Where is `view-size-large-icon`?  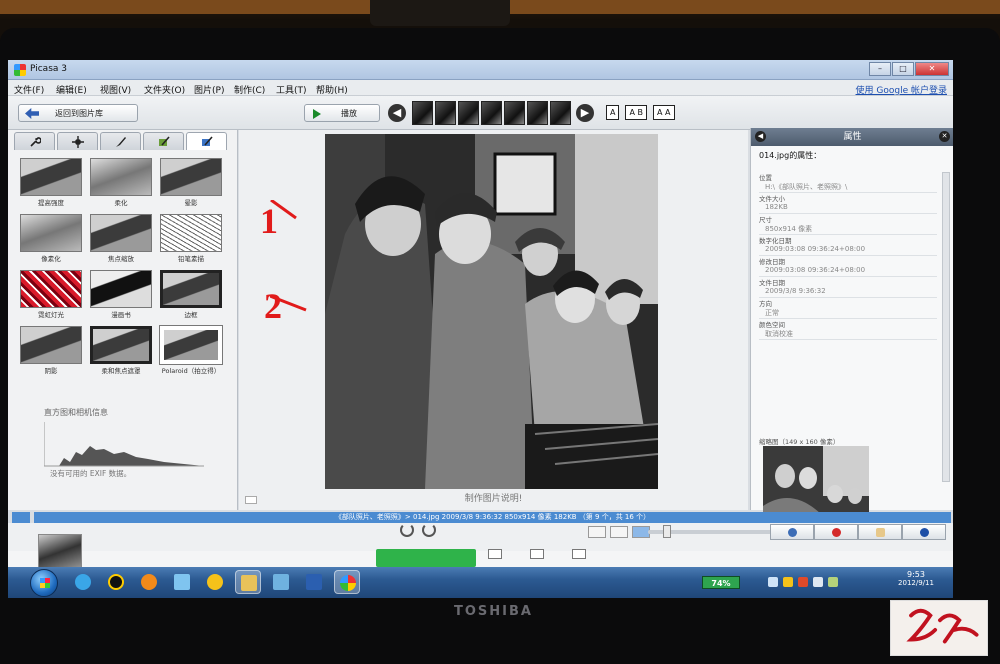
view-size-large-icon is located at coordinates (619, 532).